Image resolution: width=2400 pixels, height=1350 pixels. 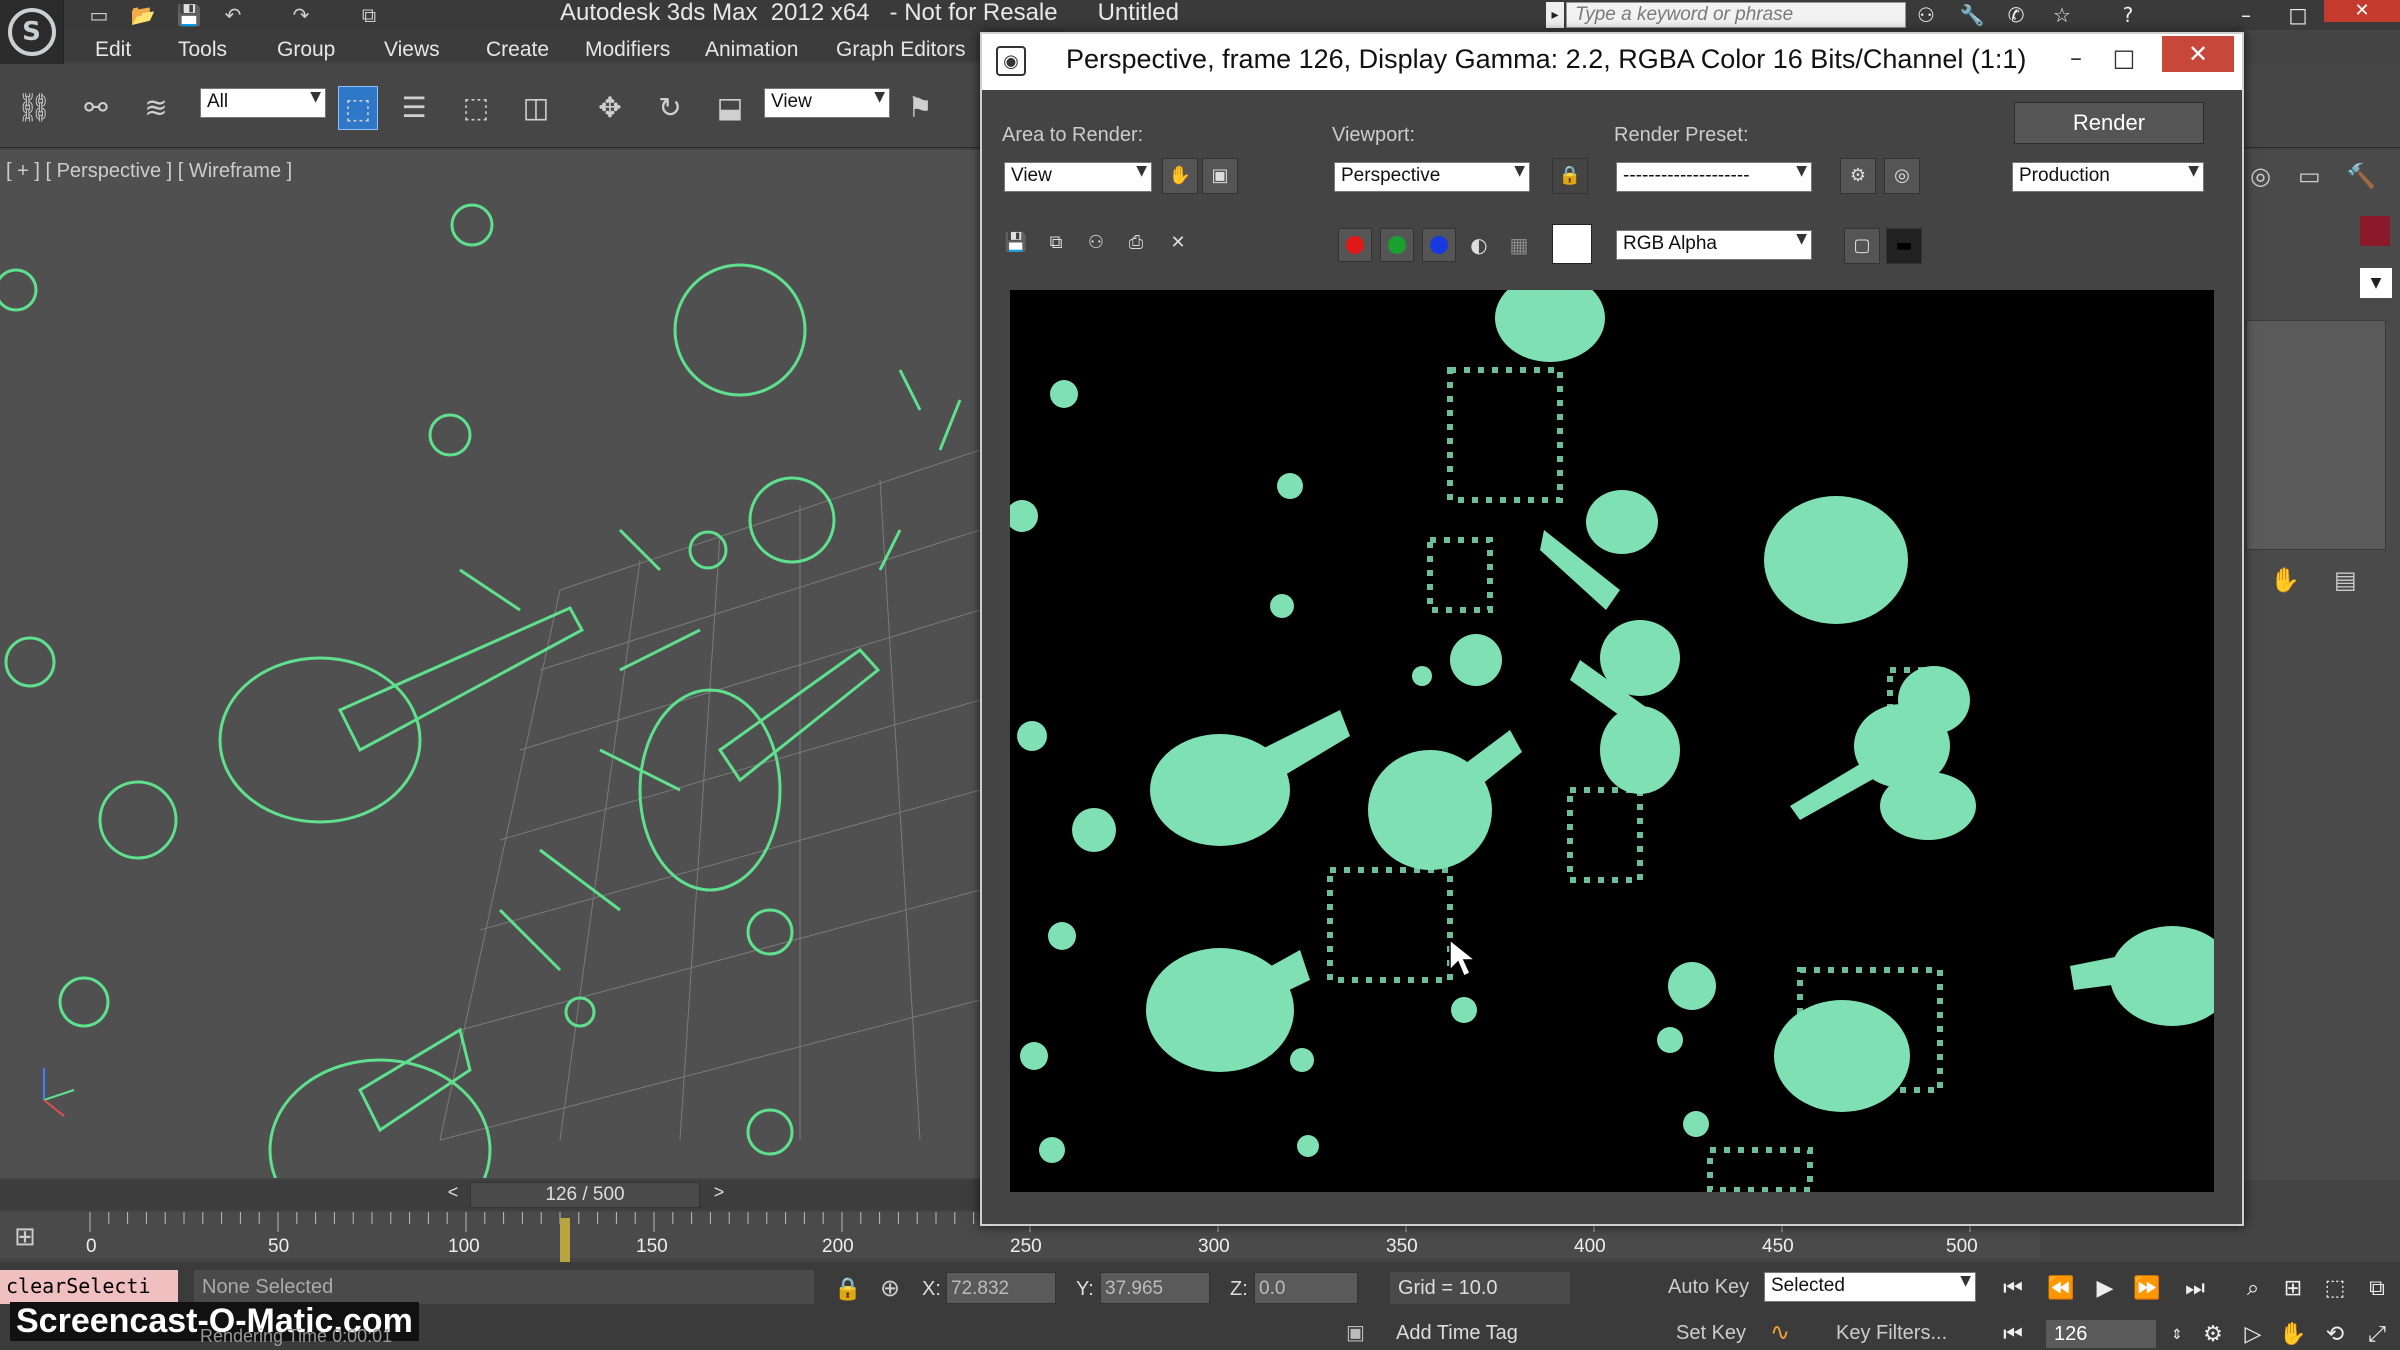 What do you see at coordinates (453, 1195) in the screenshot?
I see `time-slider-prev: <` at bounding box center [453, 1195].